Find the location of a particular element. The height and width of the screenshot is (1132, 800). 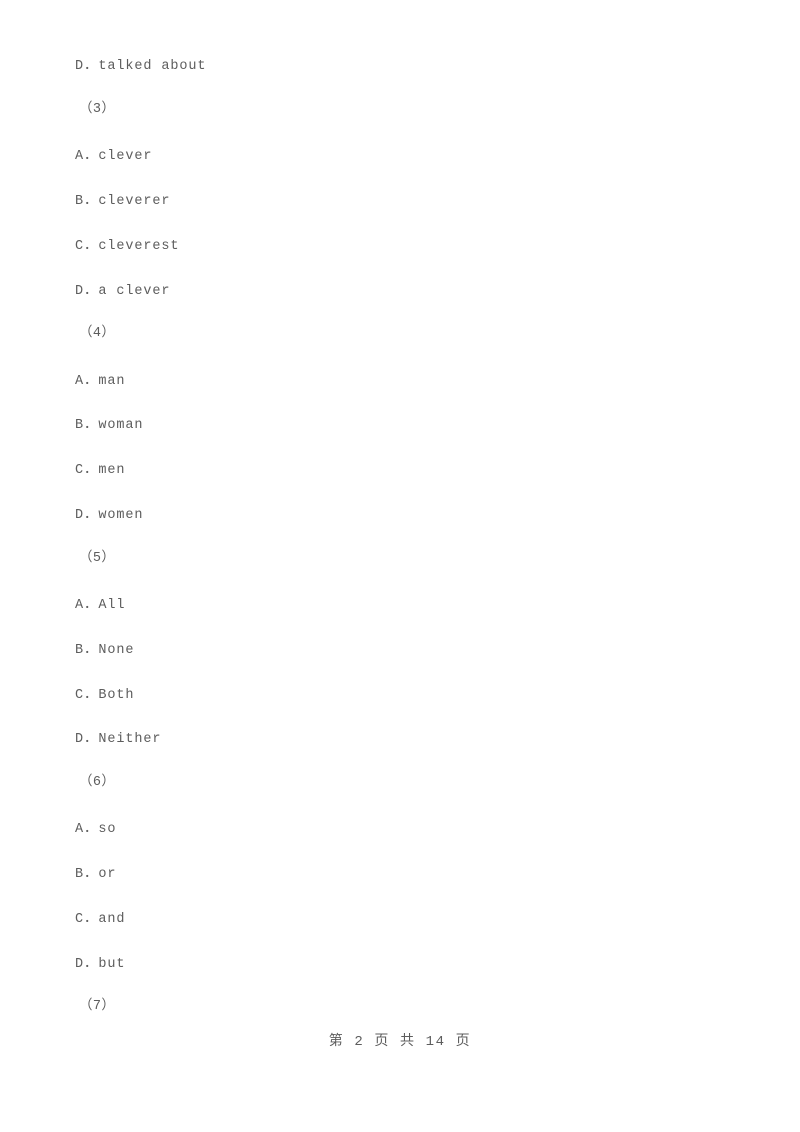

answer-option: B．None is located at coordinates (105, 650).